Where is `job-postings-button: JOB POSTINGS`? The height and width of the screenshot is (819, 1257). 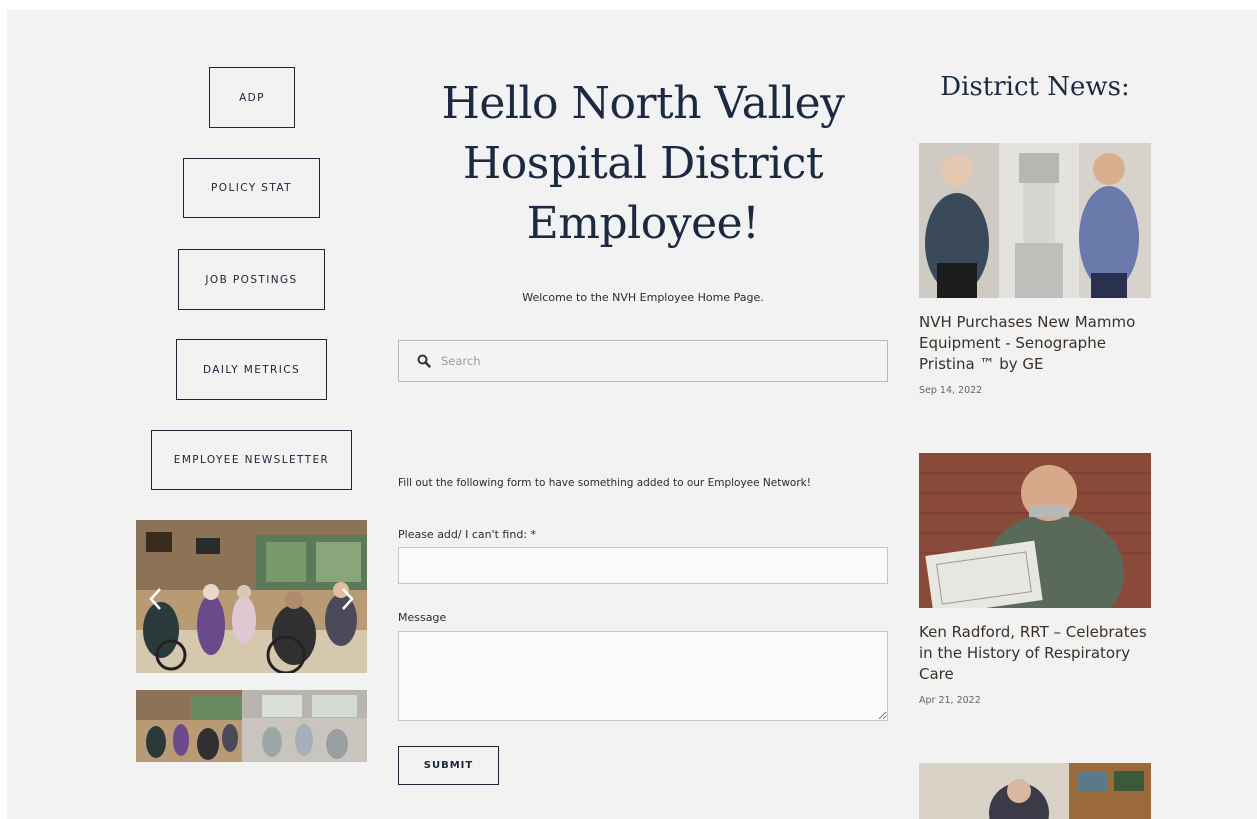 job-postings-button: JOB POSTINGS is located at coordinates (251, 279).